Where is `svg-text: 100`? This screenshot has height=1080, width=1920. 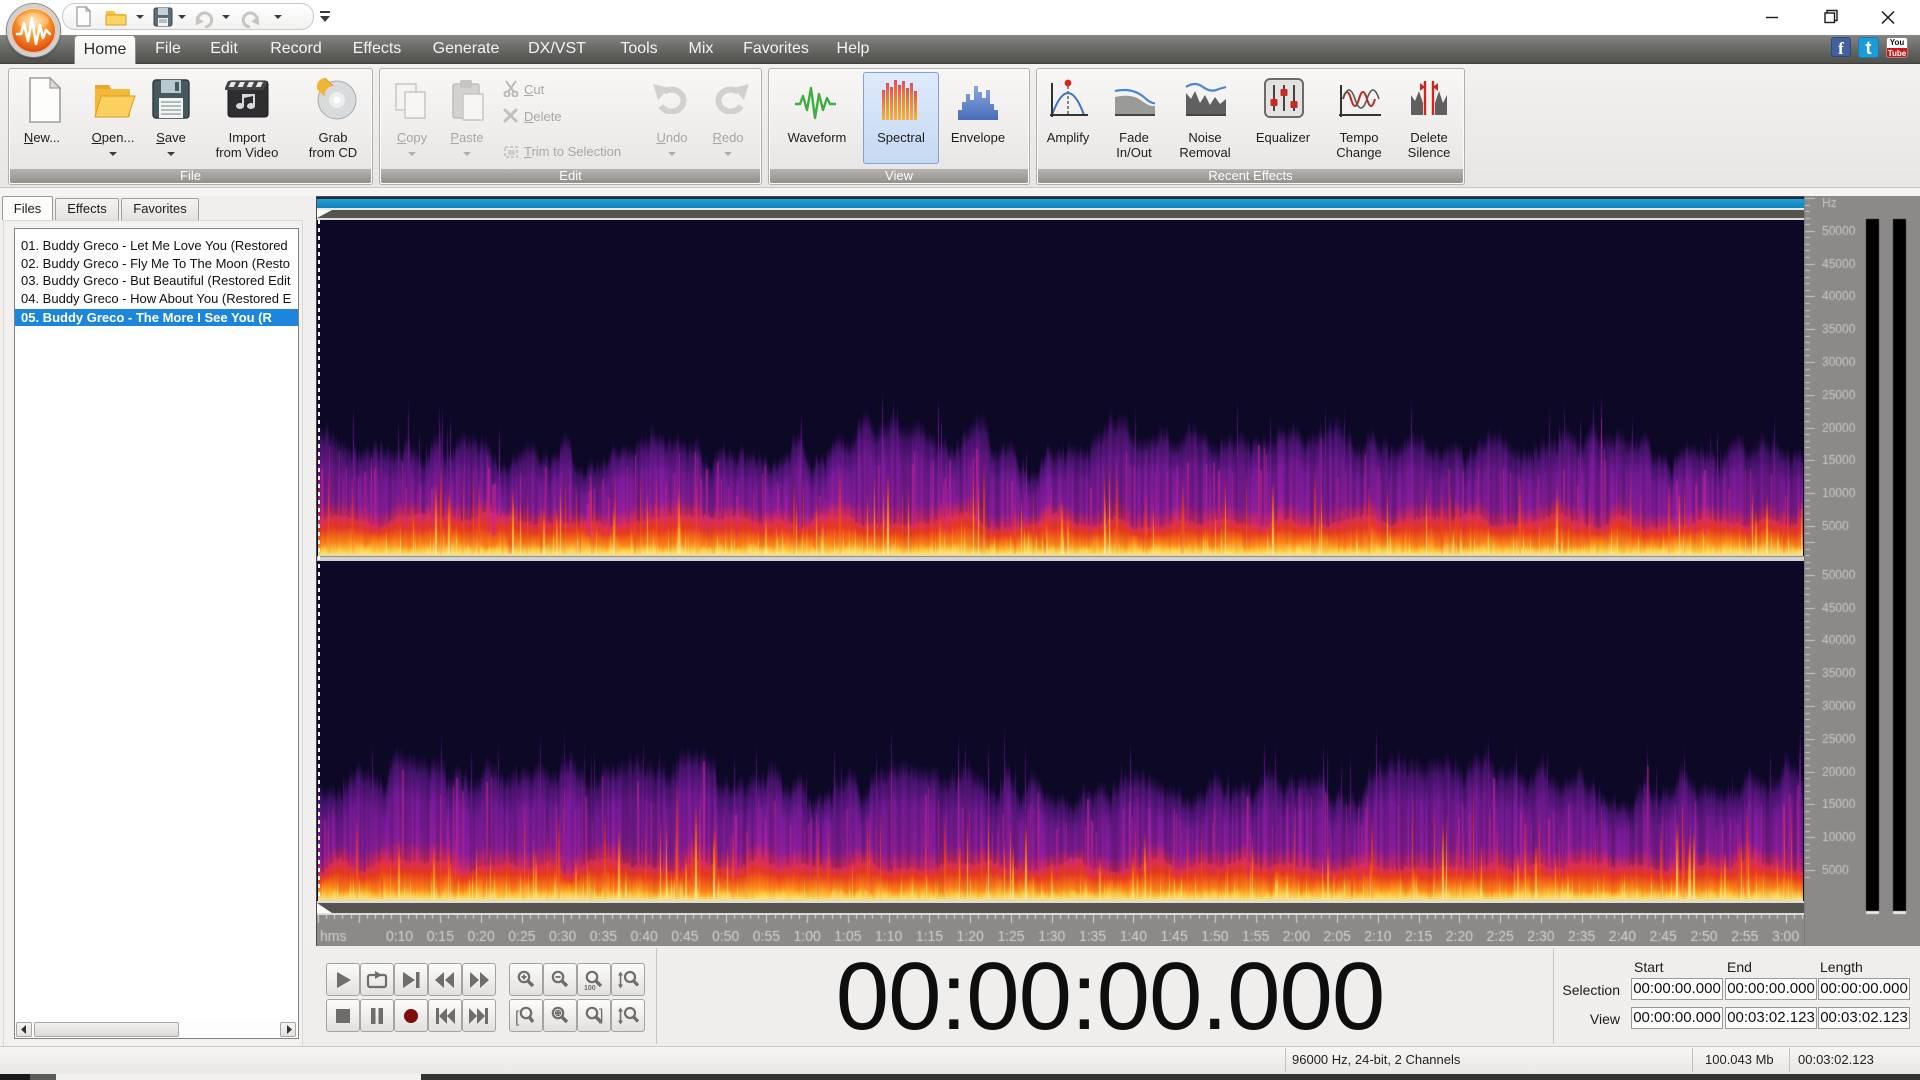 svg-text: 100 is located at coordinates (590, 988).